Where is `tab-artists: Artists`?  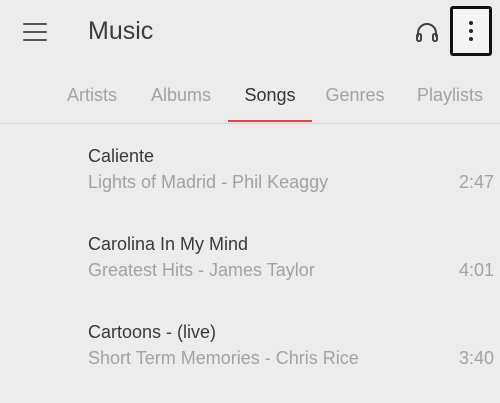 tab-artists: Artists is located at coordinates (92, 95).